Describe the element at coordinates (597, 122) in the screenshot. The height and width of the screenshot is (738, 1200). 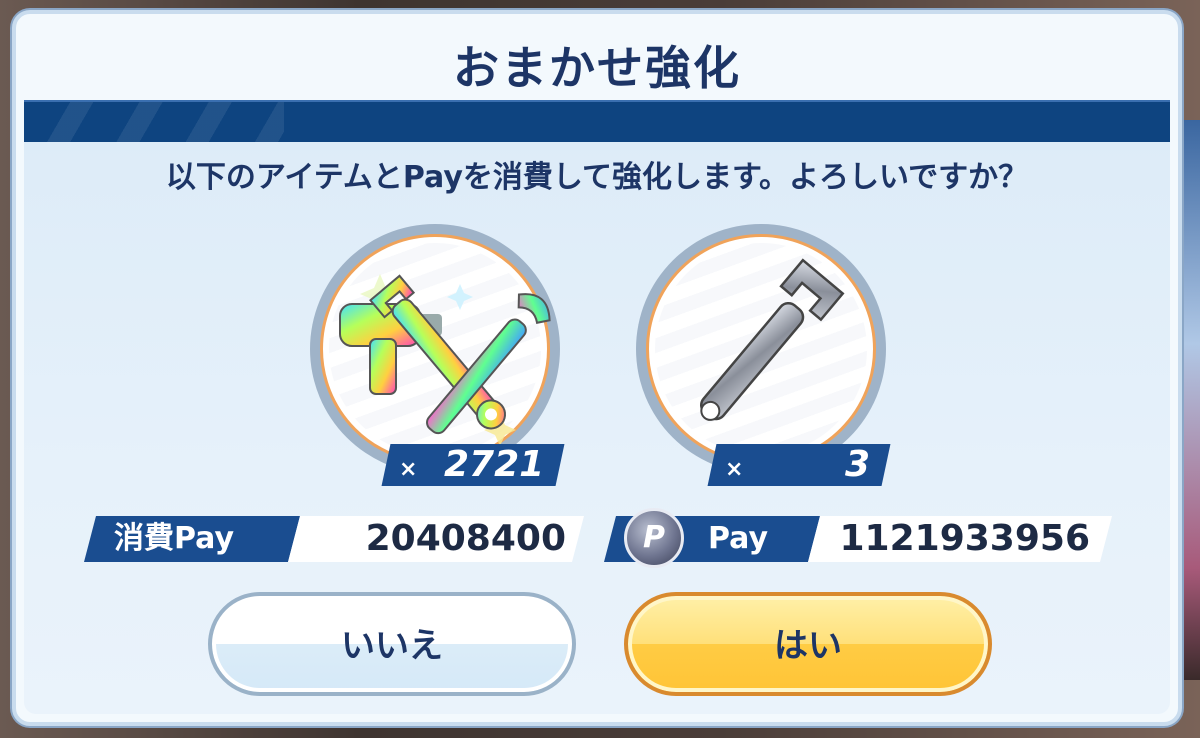
I see `title-band` at that location.